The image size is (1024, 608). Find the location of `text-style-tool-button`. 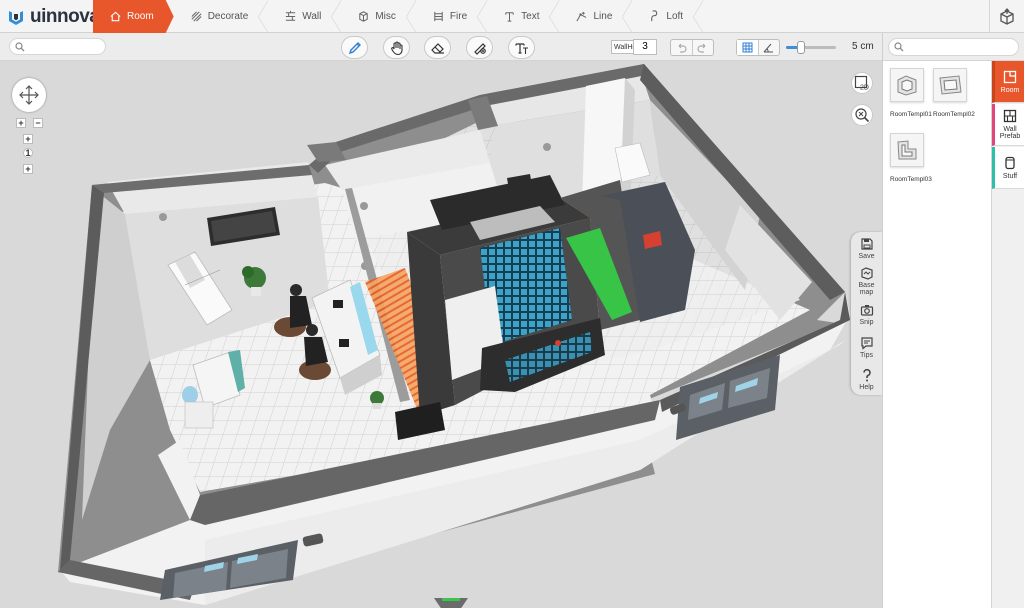

text-style-tool-button is located at coordinates (521, 47).